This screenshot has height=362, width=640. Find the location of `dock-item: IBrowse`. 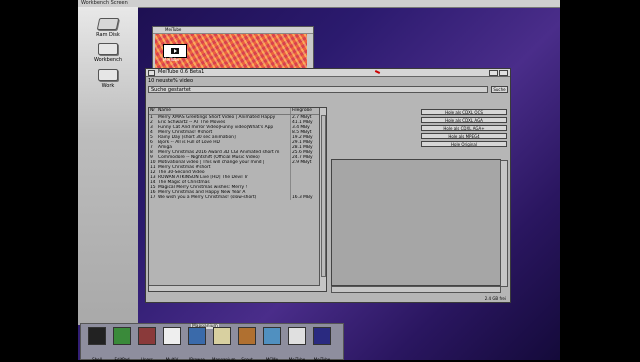

dock-item: IBrowse is located at coordinates (197, 344).